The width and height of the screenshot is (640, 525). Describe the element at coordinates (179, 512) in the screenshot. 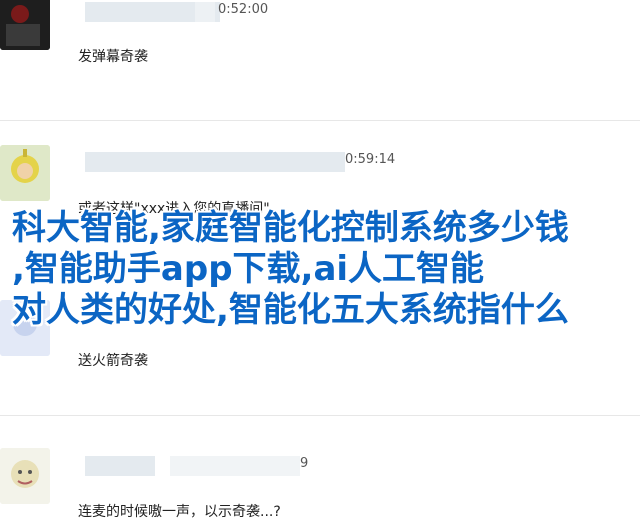

I see `comment-text: 连麦的时候嗷一声，以示奇袭...?` at that location.